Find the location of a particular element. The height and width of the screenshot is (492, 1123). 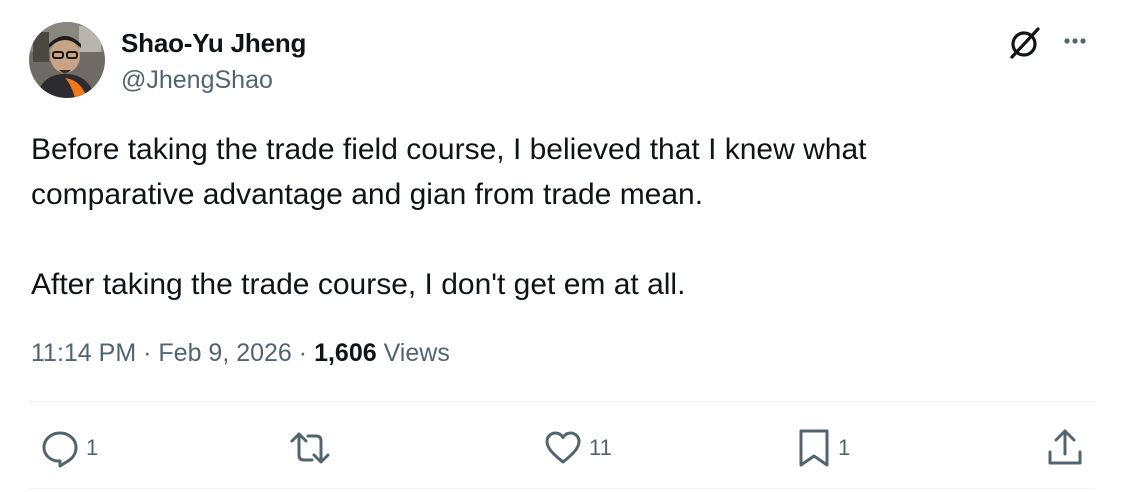

retweet-button is located at coordinates (313, 448).